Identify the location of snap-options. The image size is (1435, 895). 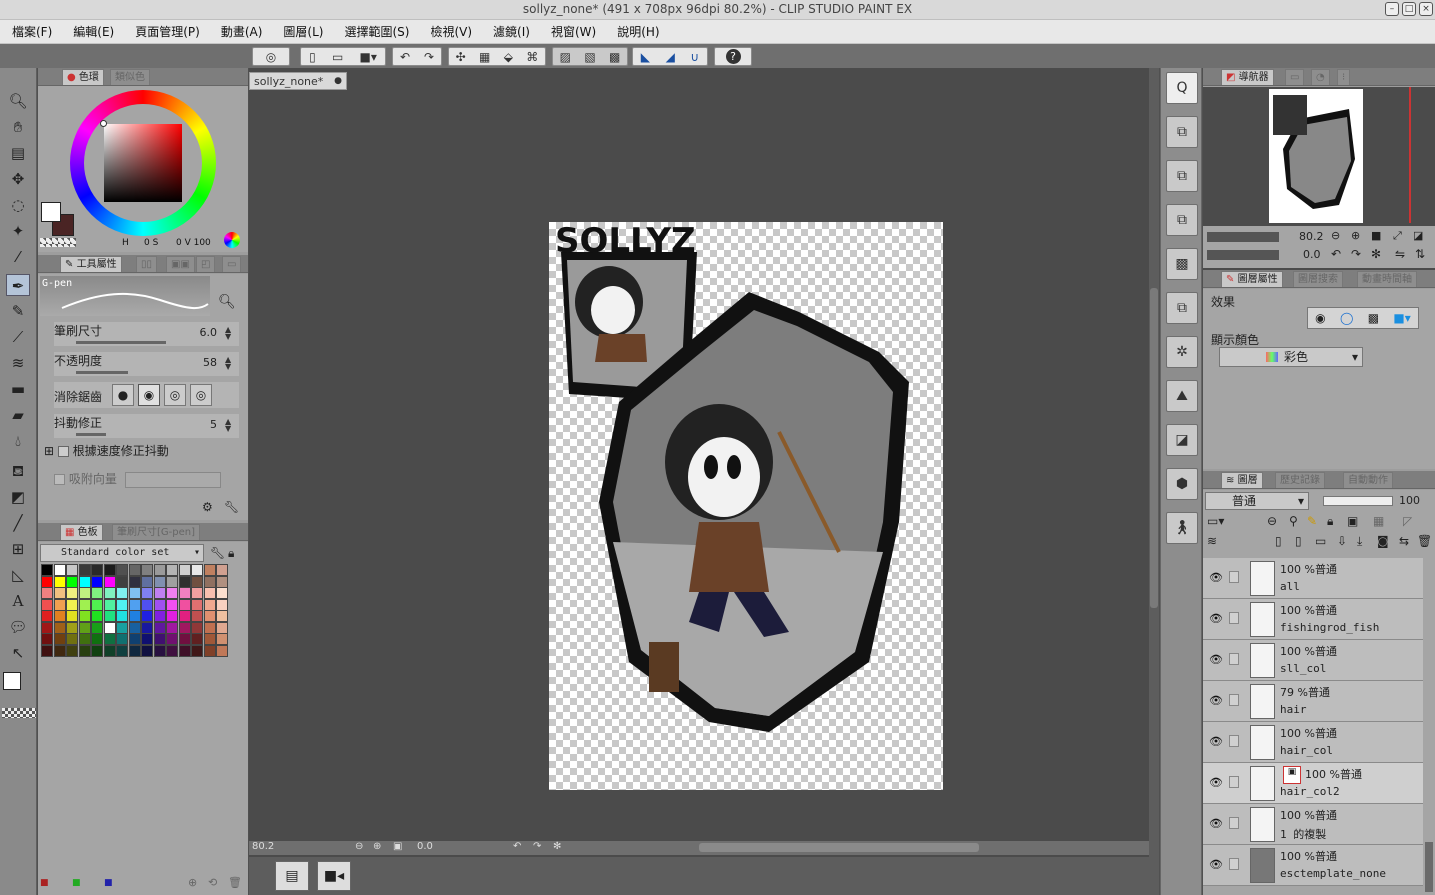
(172, 479).